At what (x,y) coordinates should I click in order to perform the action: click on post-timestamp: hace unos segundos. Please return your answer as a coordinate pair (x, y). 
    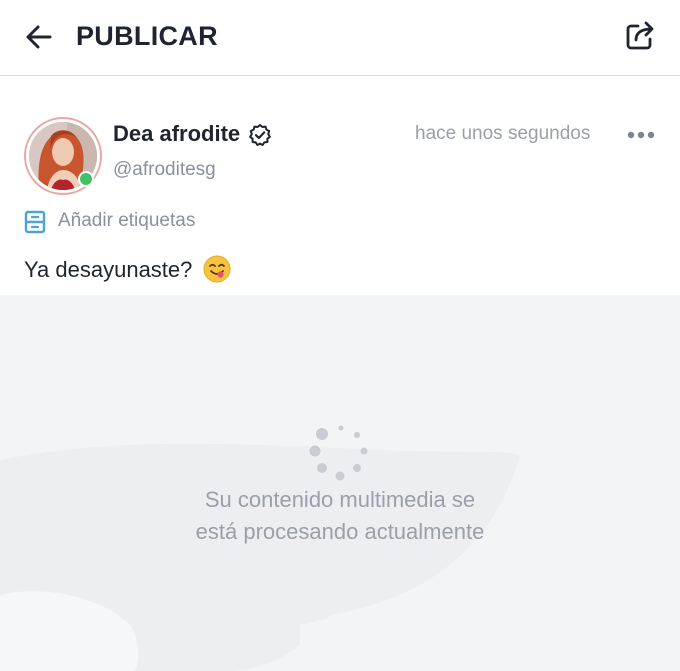
    Looking at the image, I should click on (503, 133).